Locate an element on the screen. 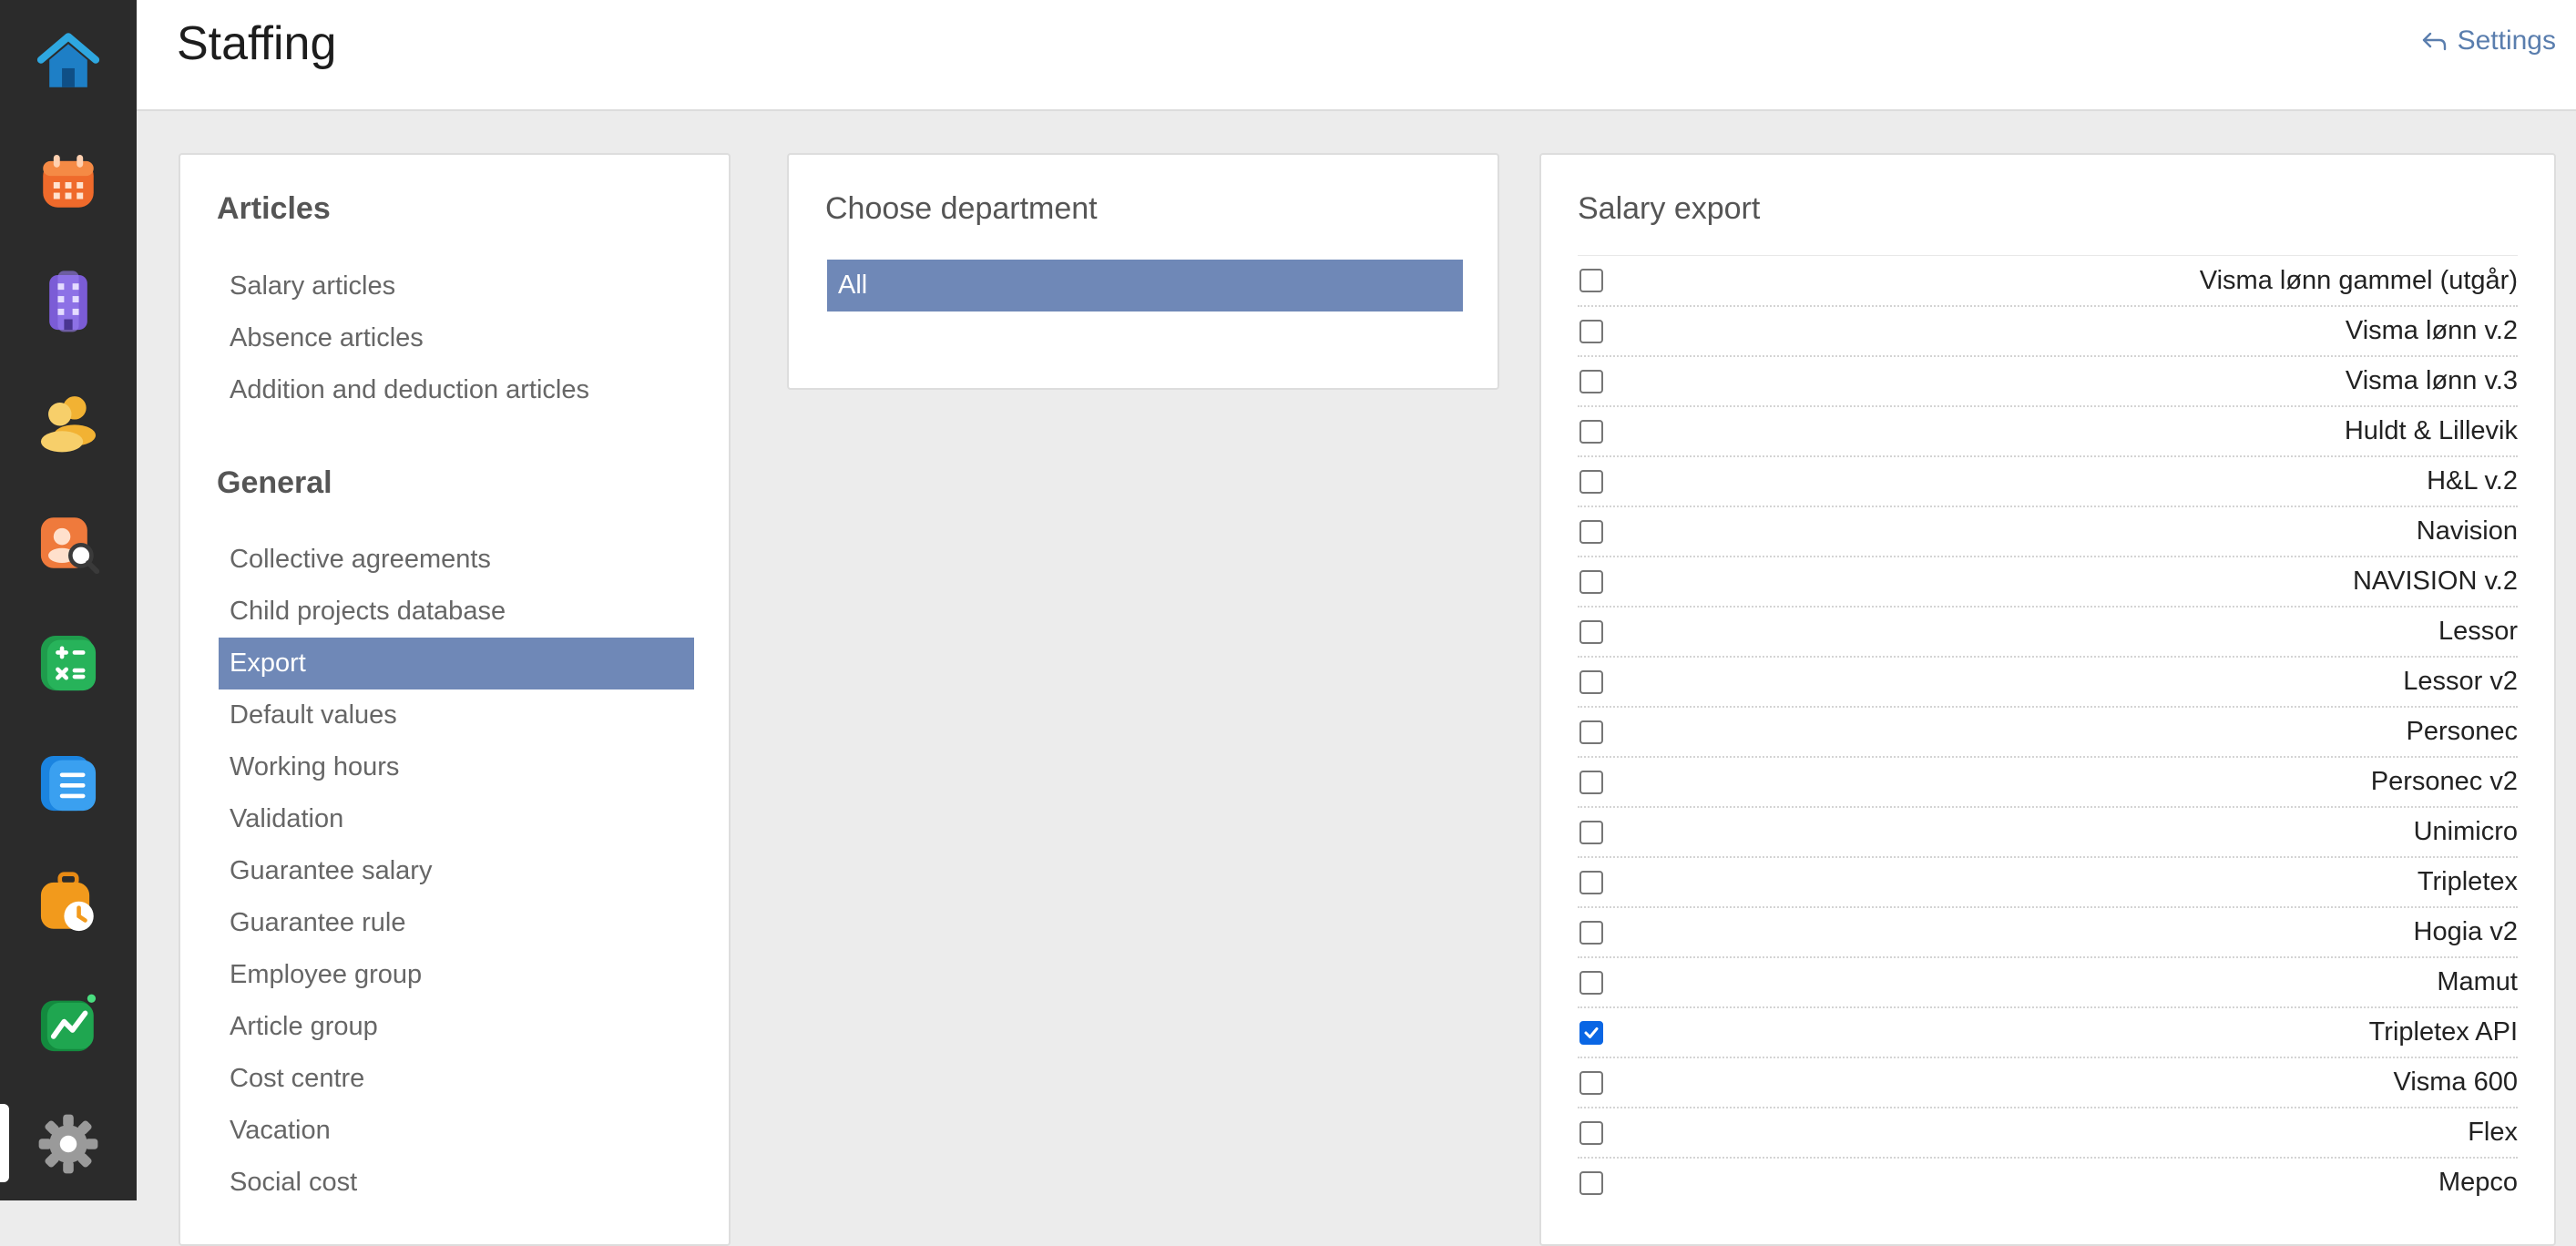 This screenshot has width=2576, height=1246. export-option-label: Visma lønn v.3 is located at coordinates (2431, 381).